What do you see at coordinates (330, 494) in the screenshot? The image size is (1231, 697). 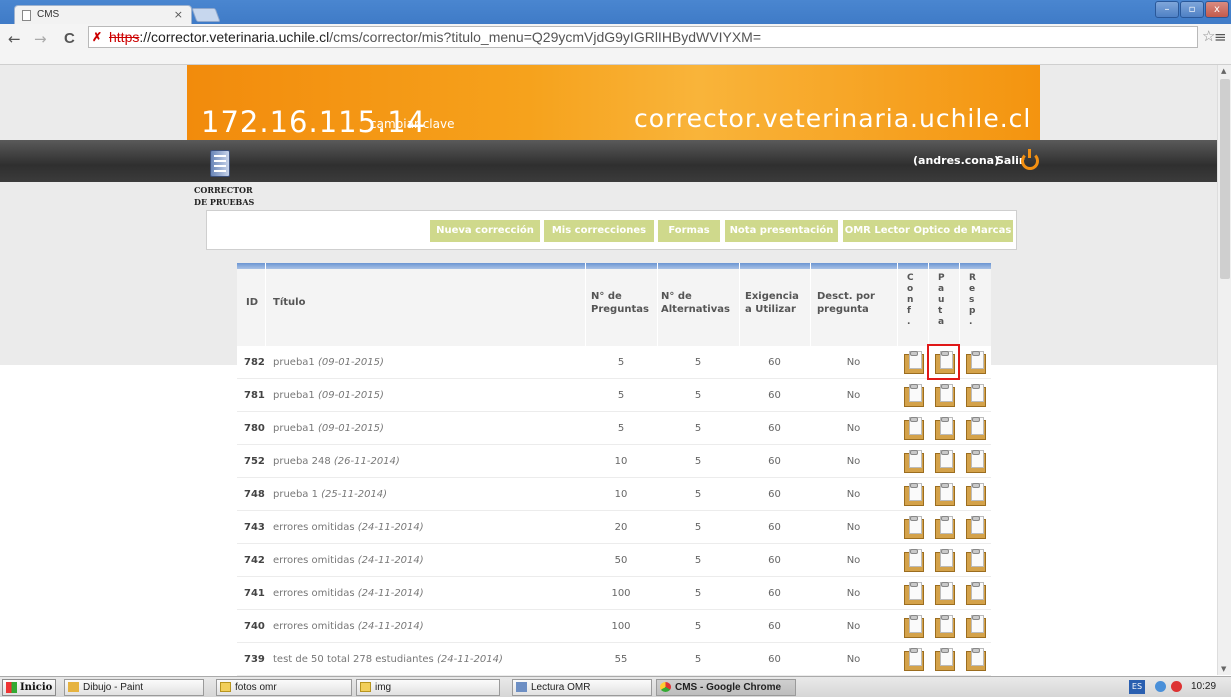 I see `cell-title: prueba 1 (25-11-2014)` at bounding box center [330, 494].